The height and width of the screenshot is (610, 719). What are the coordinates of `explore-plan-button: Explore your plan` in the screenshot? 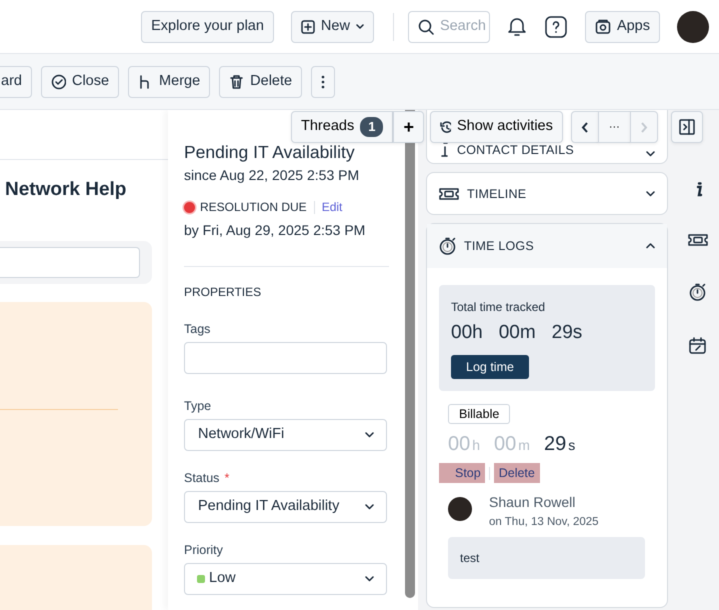 It's located at (207, 26).